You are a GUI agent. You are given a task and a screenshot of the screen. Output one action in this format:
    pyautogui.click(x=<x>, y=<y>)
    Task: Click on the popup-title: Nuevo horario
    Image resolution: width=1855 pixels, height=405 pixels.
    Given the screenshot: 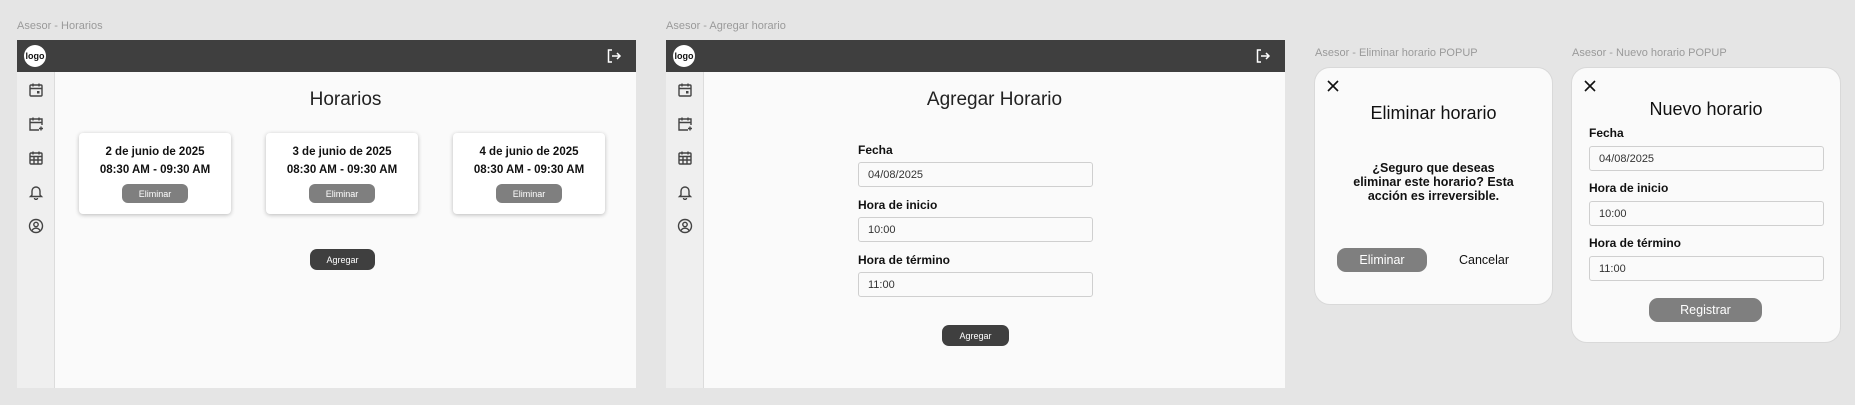 What is the action you would take?
    pyautogui.click(x=1706, y=109)
    